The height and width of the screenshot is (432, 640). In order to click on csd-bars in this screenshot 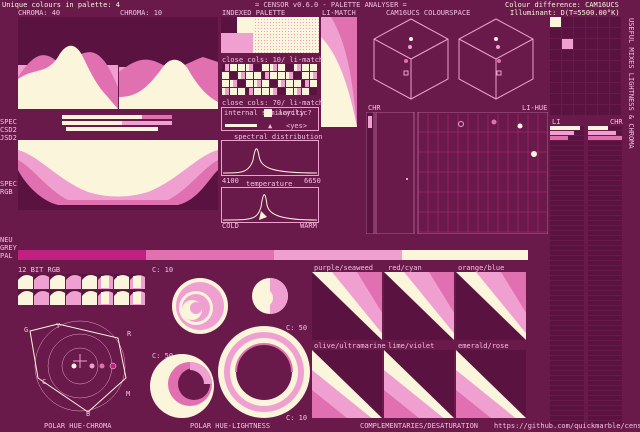, I will do `click(117, 123)`.